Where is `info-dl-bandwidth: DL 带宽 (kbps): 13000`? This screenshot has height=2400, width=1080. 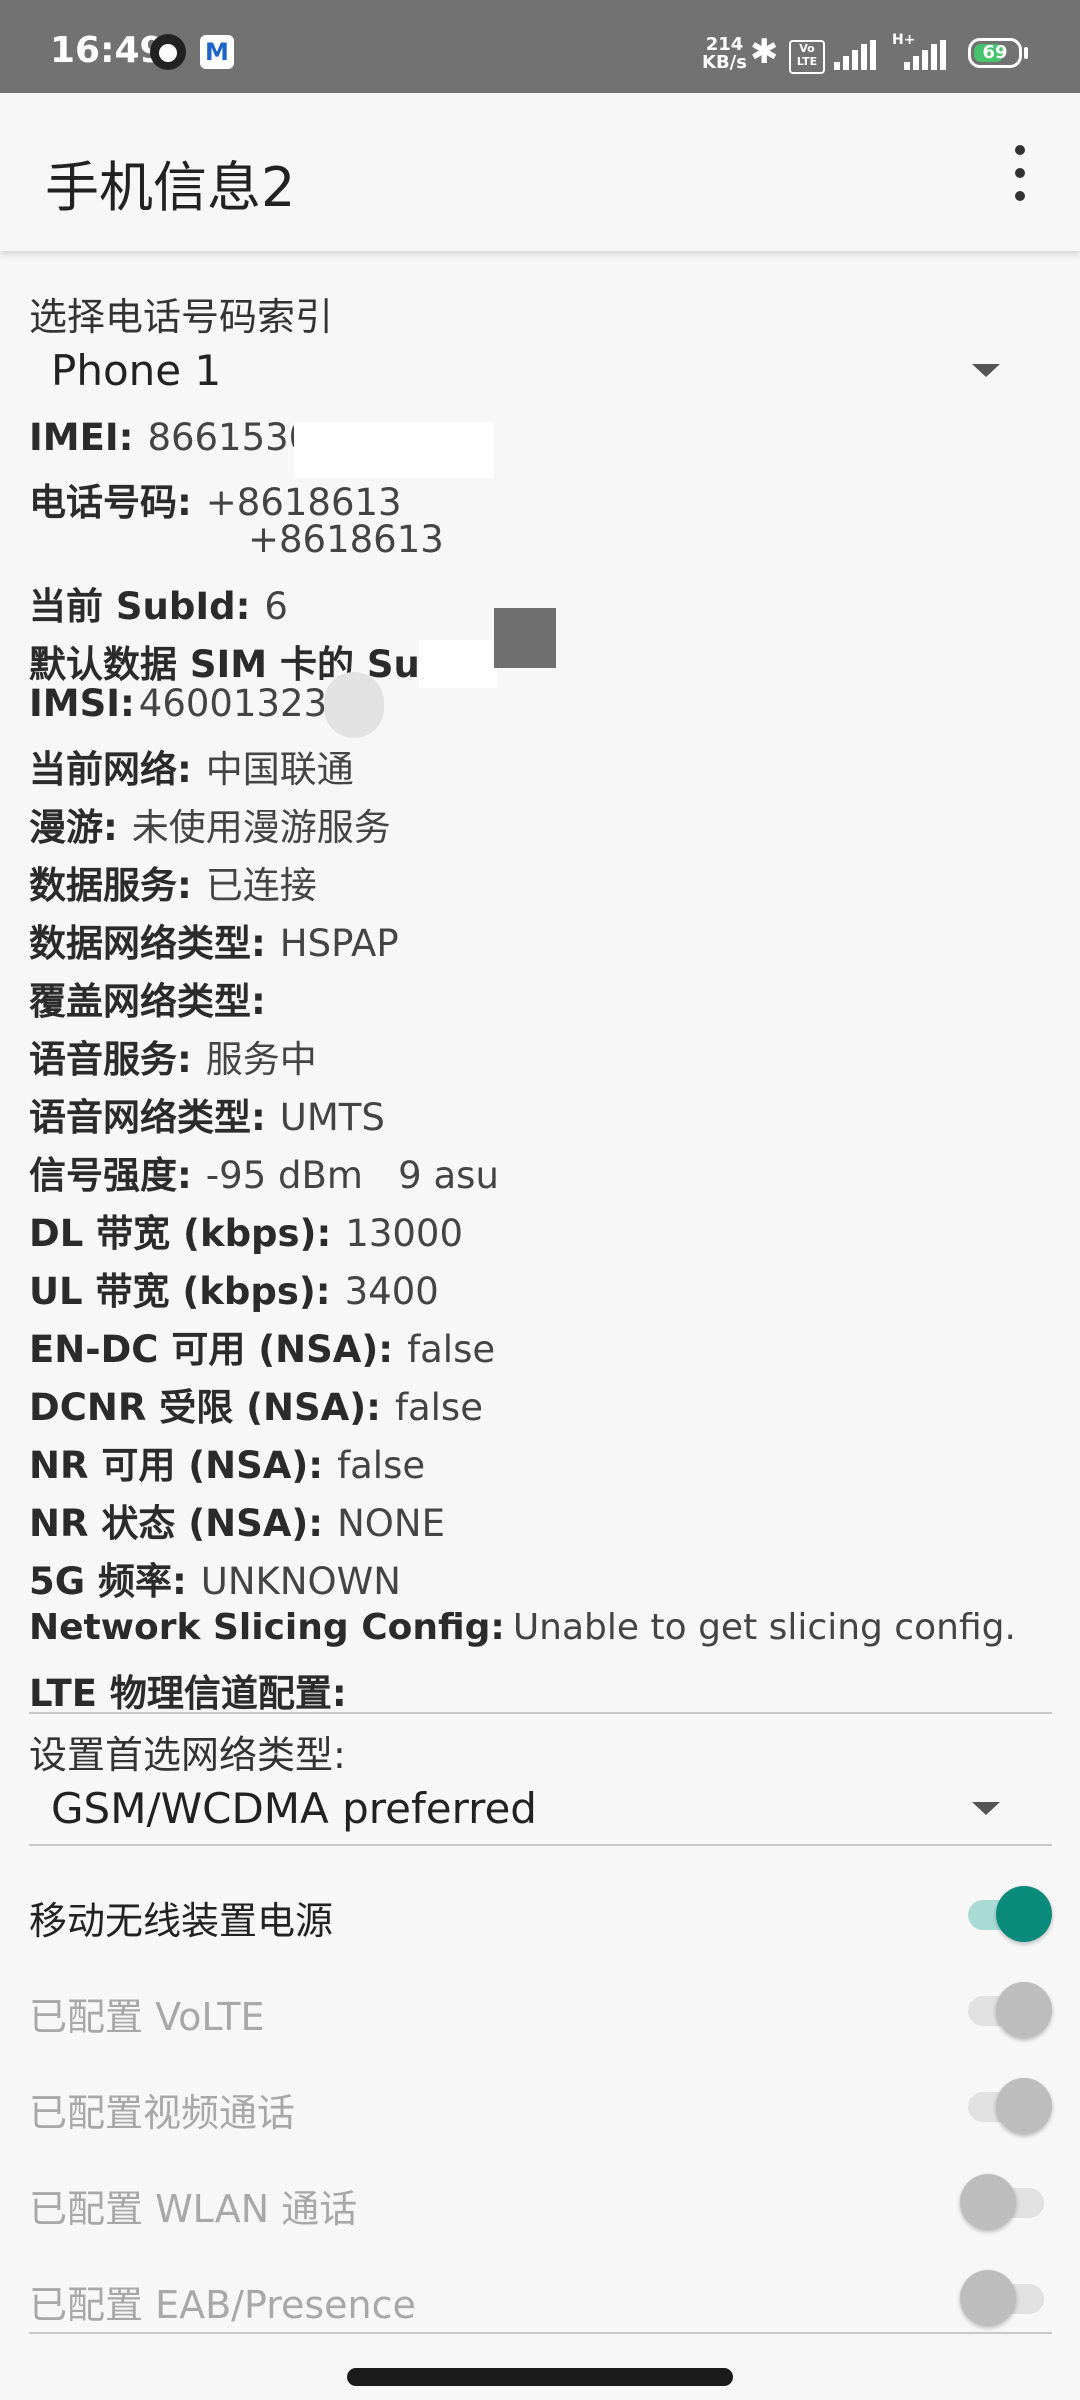
info-dl-bandwidth: DL 带宽 (kbps): 13000 is located at coordinates (246, 1230).